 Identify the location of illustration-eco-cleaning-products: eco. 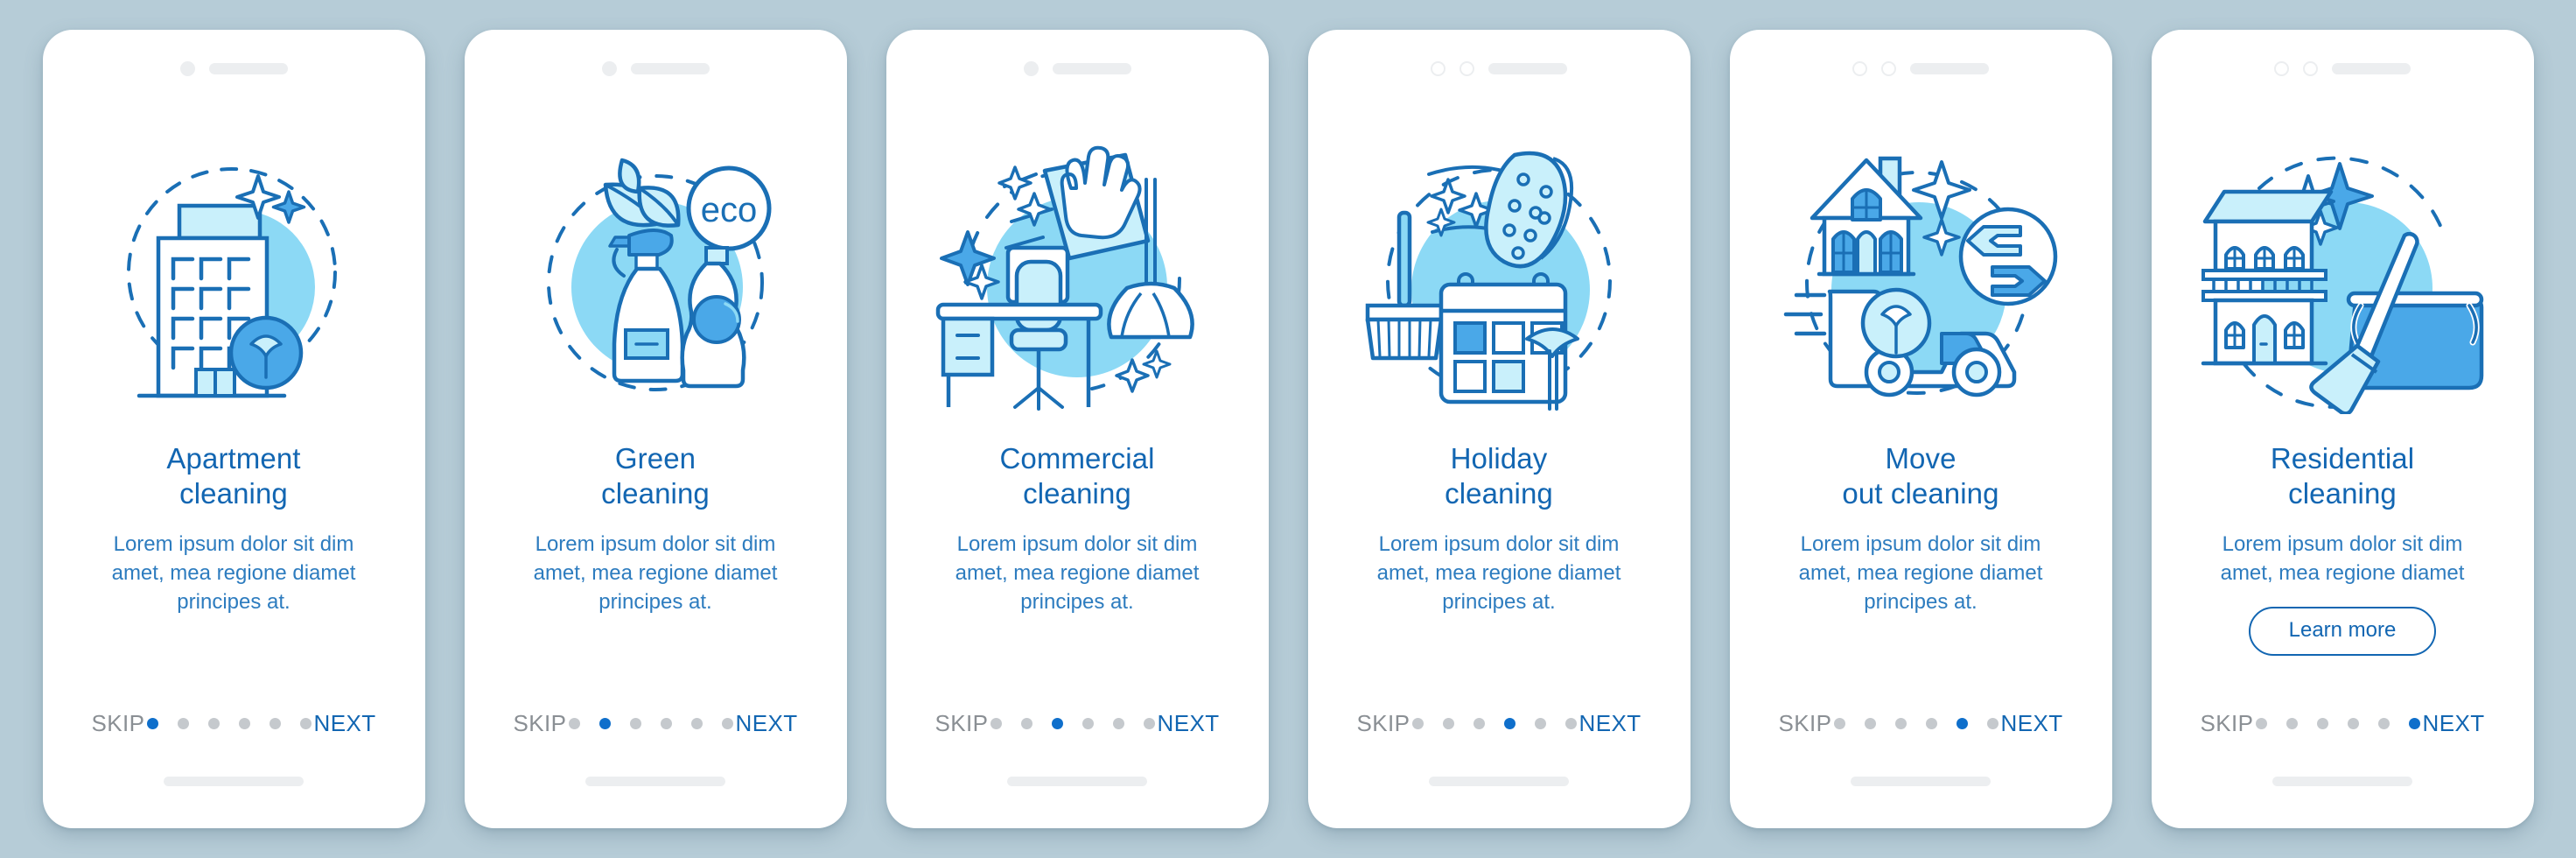
(656, 269).